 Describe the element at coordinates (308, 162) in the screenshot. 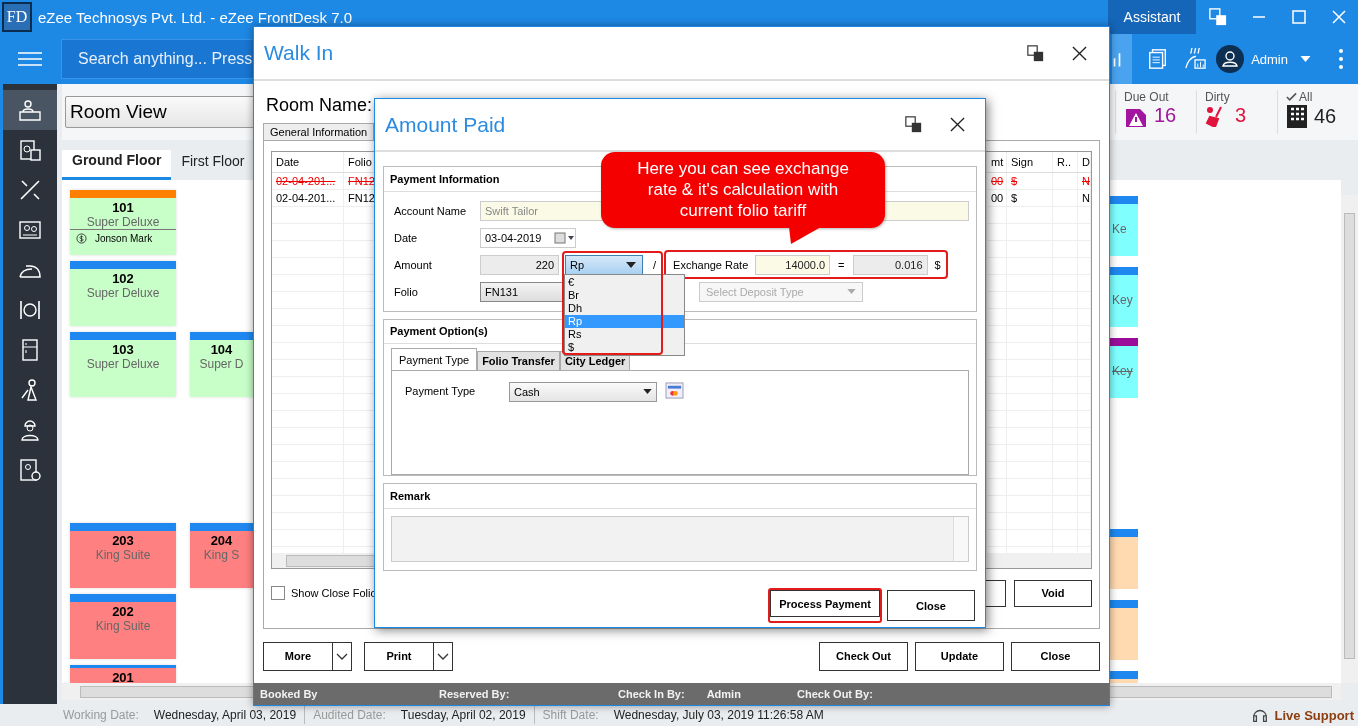

I see `column-header: Date` at that location.